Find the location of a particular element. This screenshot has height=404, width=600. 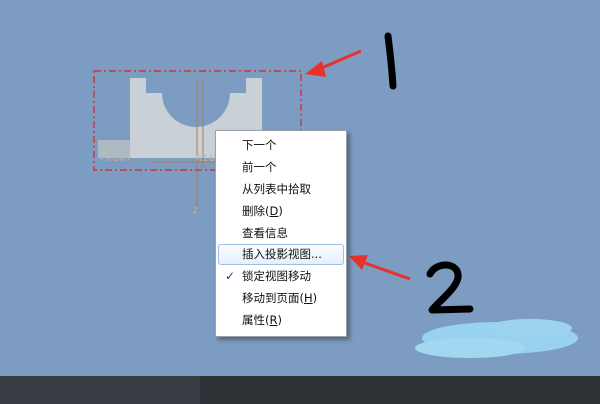

bottom-bar-segment is located at coordinates (400, 390).